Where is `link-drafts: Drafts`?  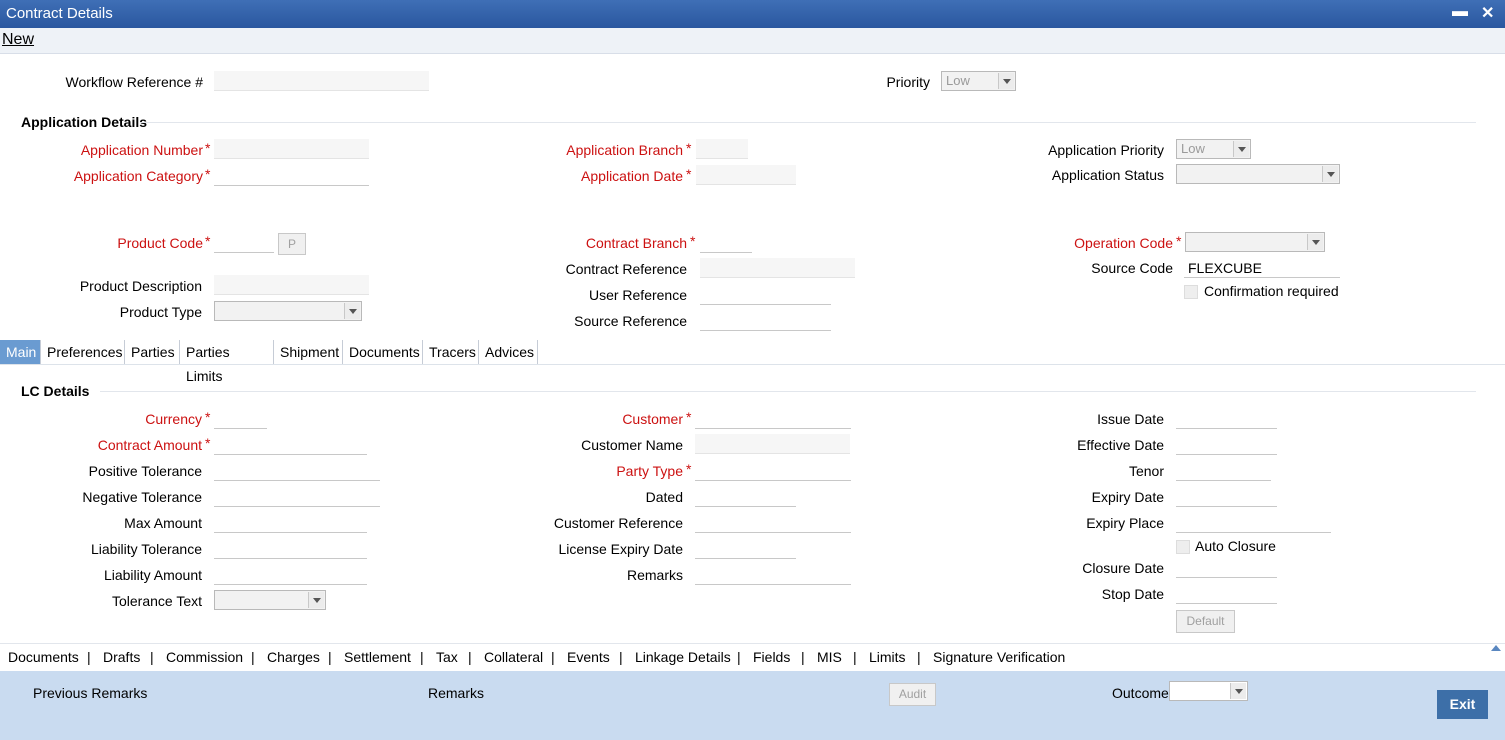
link-drafts: Drafts is located at coordinates (121, 657).